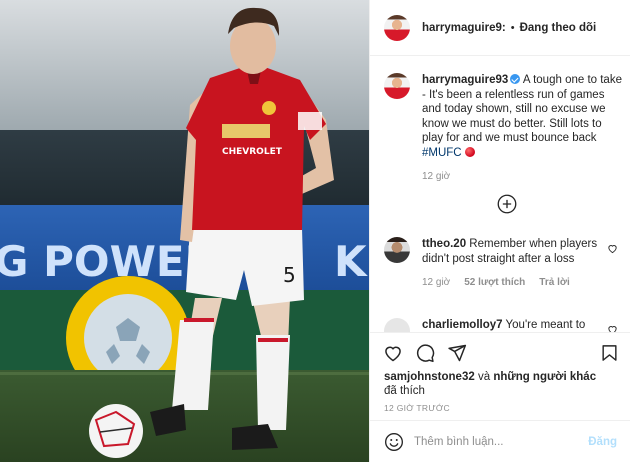  I want to click on load-more-comments-button, so click(507, 205).